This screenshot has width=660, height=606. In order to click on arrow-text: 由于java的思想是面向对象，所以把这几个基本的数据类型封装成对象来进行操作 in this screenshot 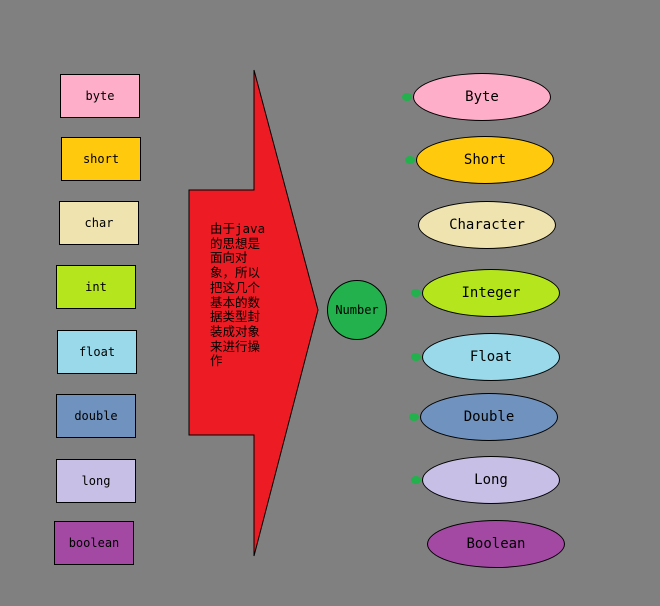, I will do `click(238, 295)`.